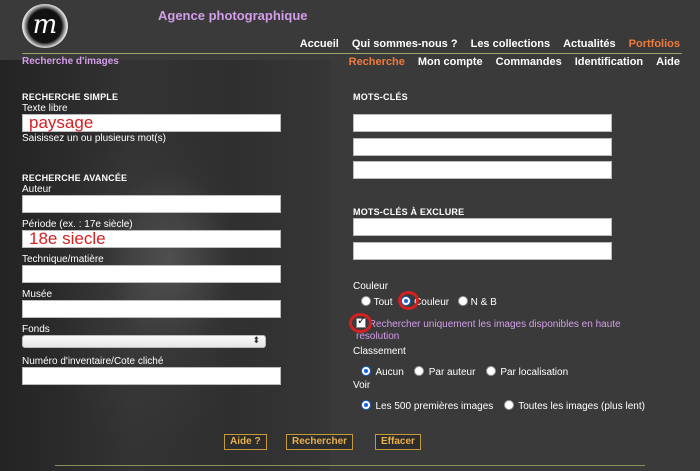 The image size is (700, 471). What do you see at coordinates (377, 62) in the screenshot?
I see `subnav-recherche: Recherche` at bounding box center [377, 62].